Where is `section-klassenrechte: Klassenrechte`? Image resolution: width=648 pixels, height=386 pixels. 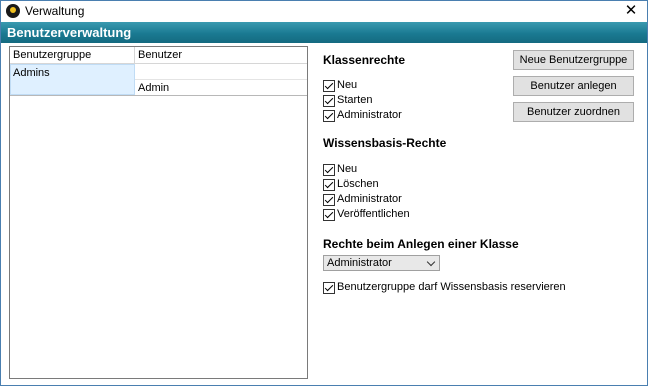
section-klassenrechte: Klassenrechte is located at coordinates (364, 60).